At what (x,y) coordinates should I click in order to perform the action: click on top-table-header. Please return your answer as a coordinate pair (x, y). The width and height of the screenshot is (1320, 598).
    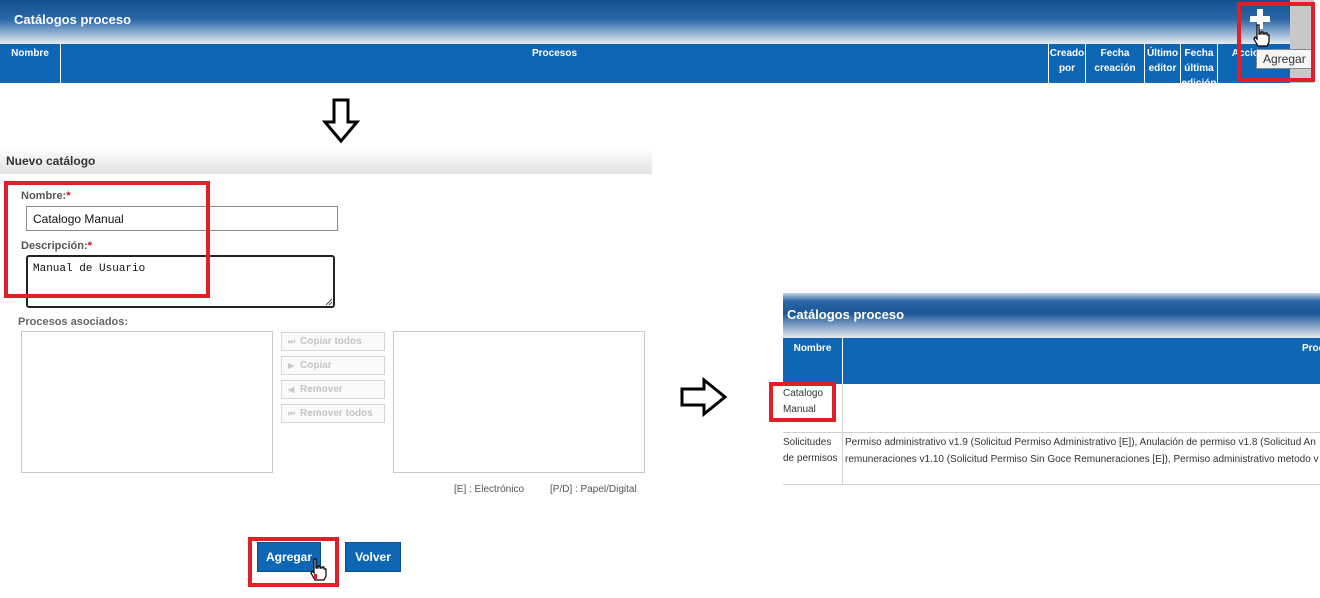
    Looking at the image, I should click on (645, 22).